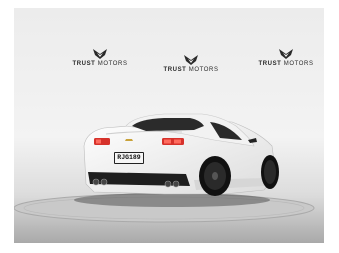 The width and height of the screenshot is (339, 253). I want to click on rear-wheel, so click(215, 176).